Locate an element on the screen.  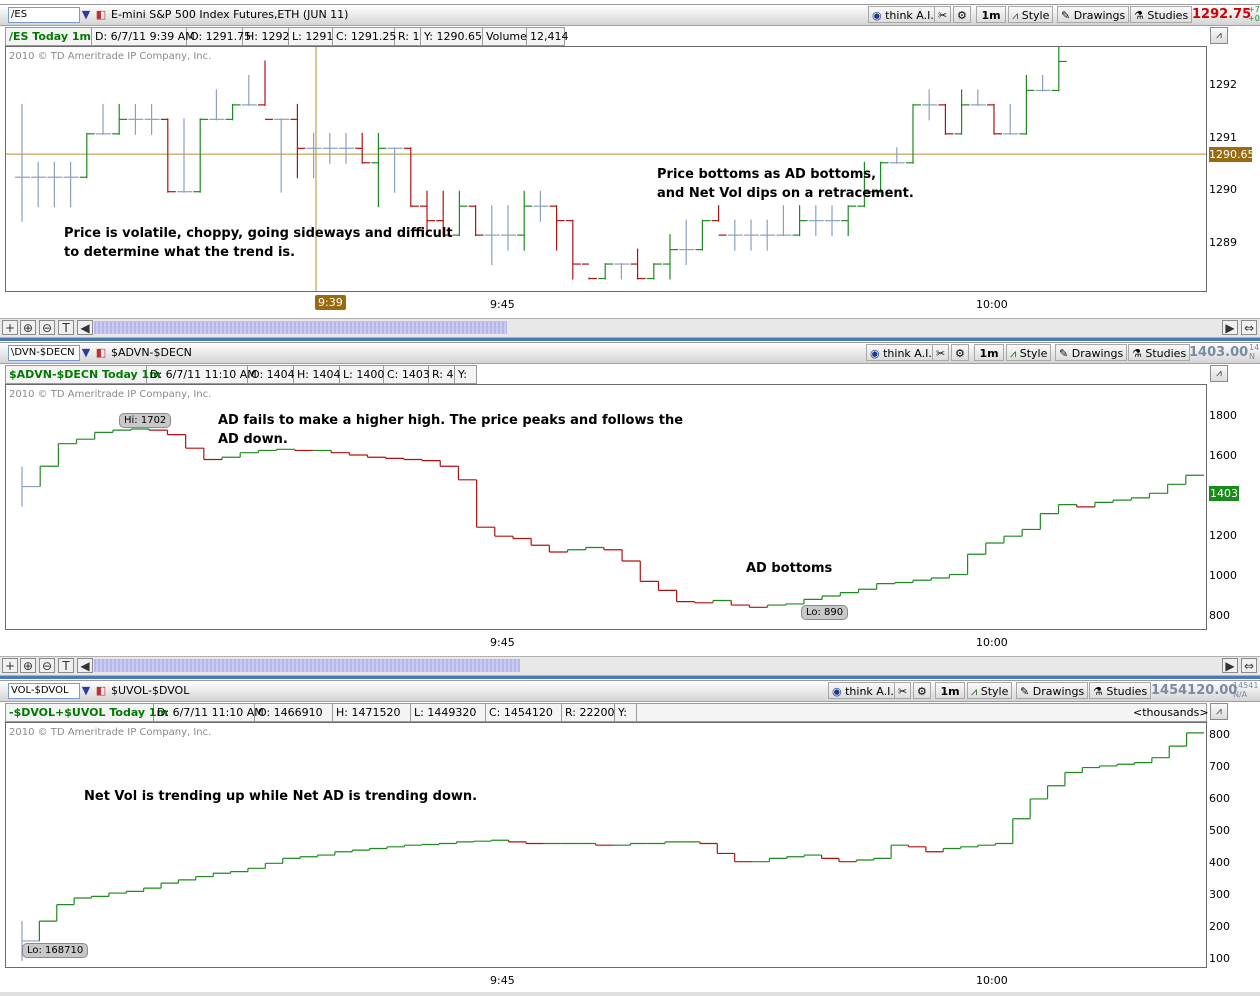
panel2-symbol-input: \DVN-$DECN is located at coordinates (44, 353).